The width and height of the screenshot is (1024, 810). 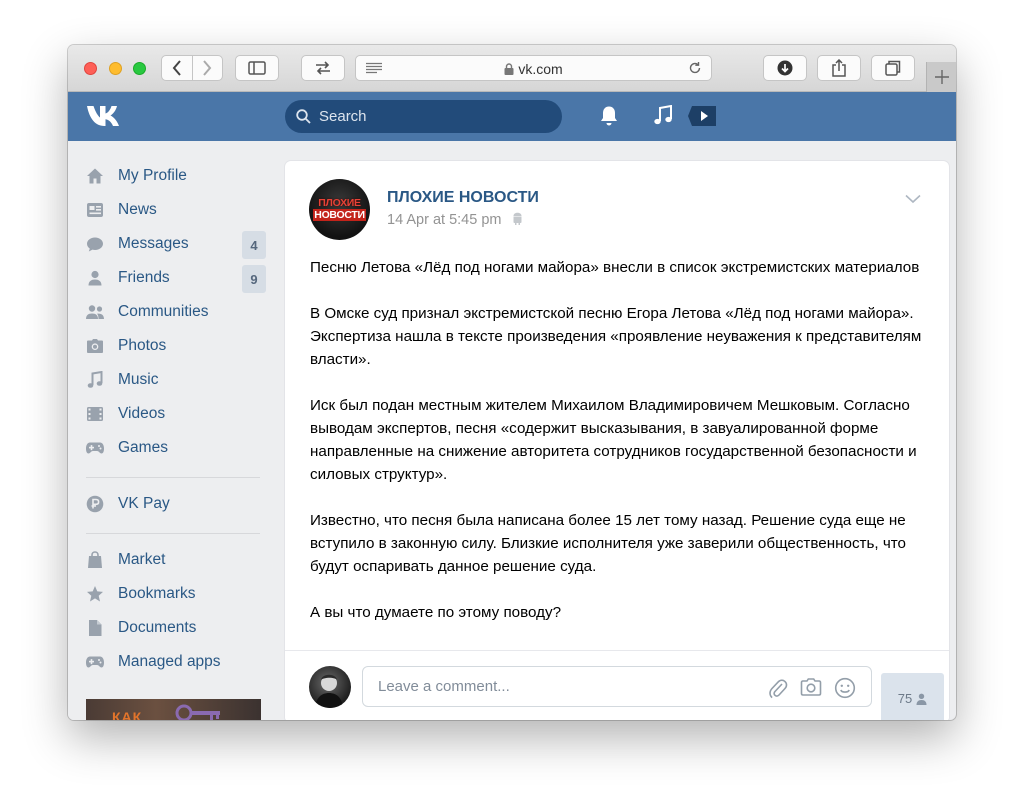 I want to click on post-timestamp: 14 Apr at 5:45 pm, so click(x=455, y=220).